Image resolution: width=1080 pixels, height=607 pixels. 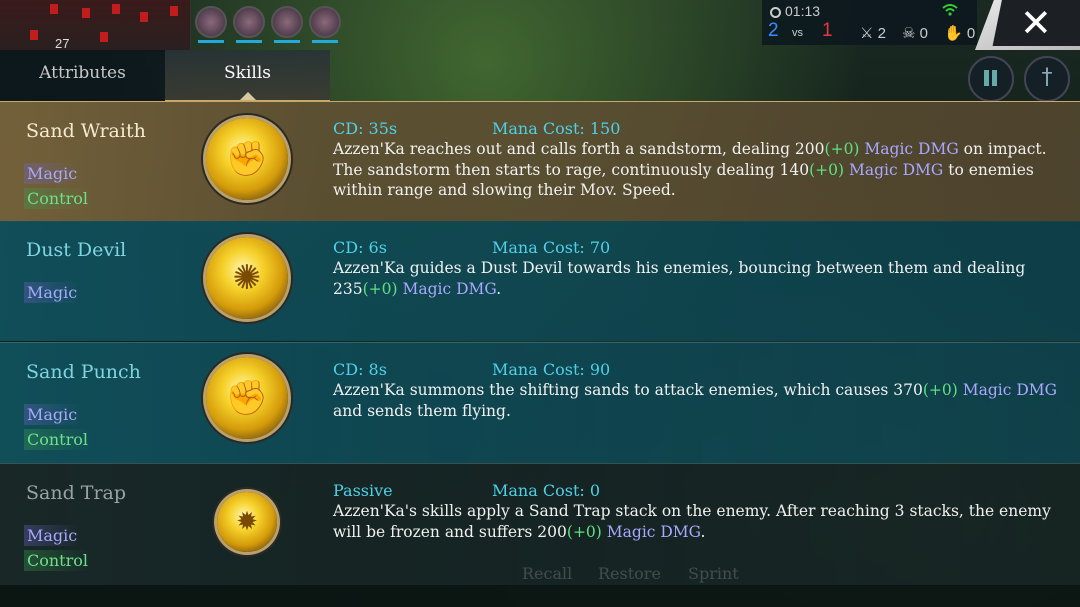 What do you see at coordinates (797, 33) in the screenshot?
I see `vs-label: vs` at bounding box center [797, 33].